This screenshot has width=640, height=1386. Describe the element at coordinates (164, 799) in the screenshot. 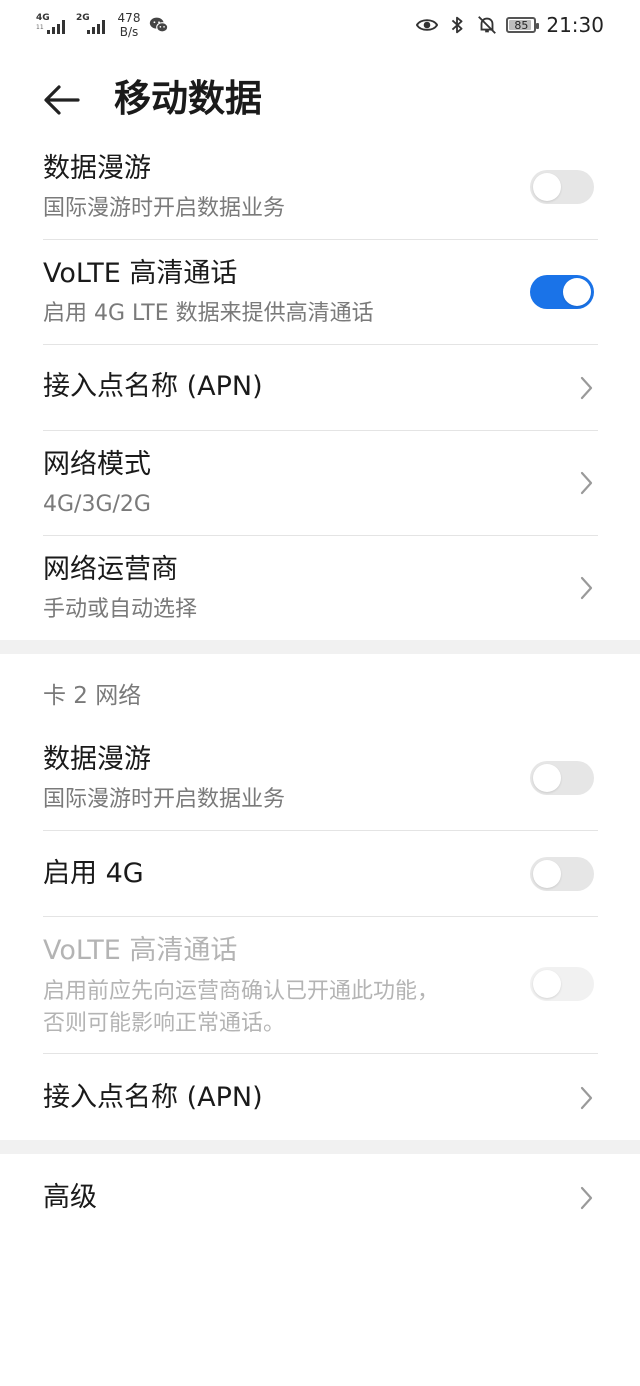

I see `sim2-data-roaming-subtitle: 国际漫游时开启数据业务` at that location.